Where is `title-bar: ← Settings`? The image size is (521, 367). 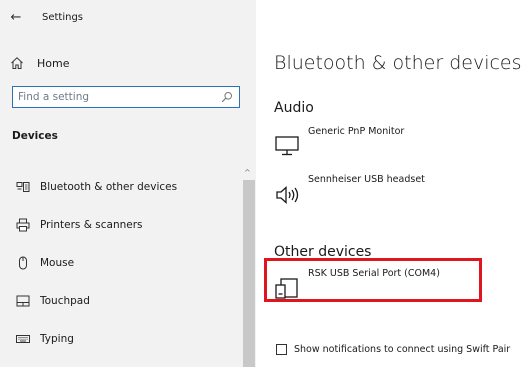 title-bar: ← Settings is located at coordinates (128, 17).